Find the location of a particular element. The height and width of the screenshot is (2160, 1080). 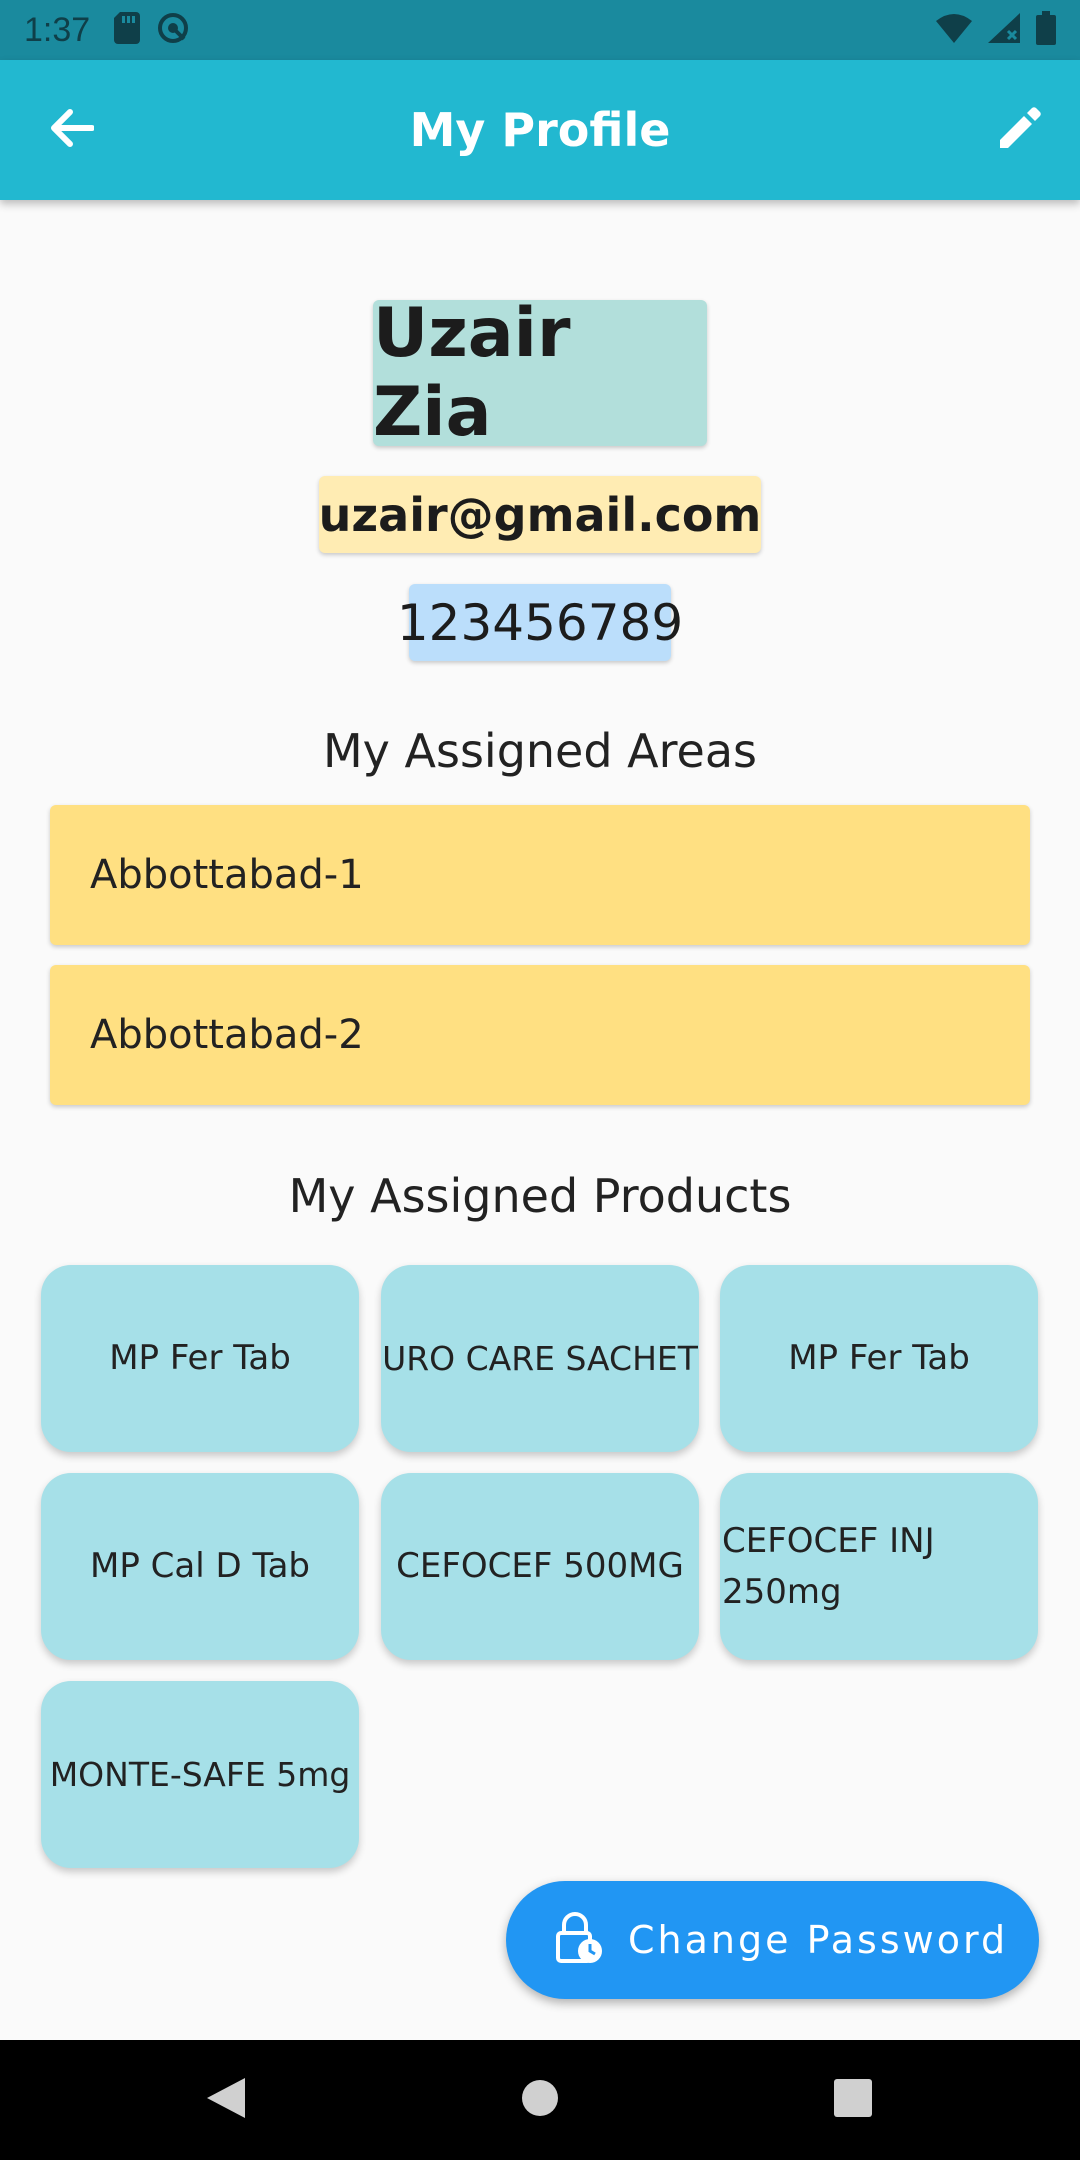

product-card: MONTE-SAFE 5mg is located at coordinates (200, 1774).